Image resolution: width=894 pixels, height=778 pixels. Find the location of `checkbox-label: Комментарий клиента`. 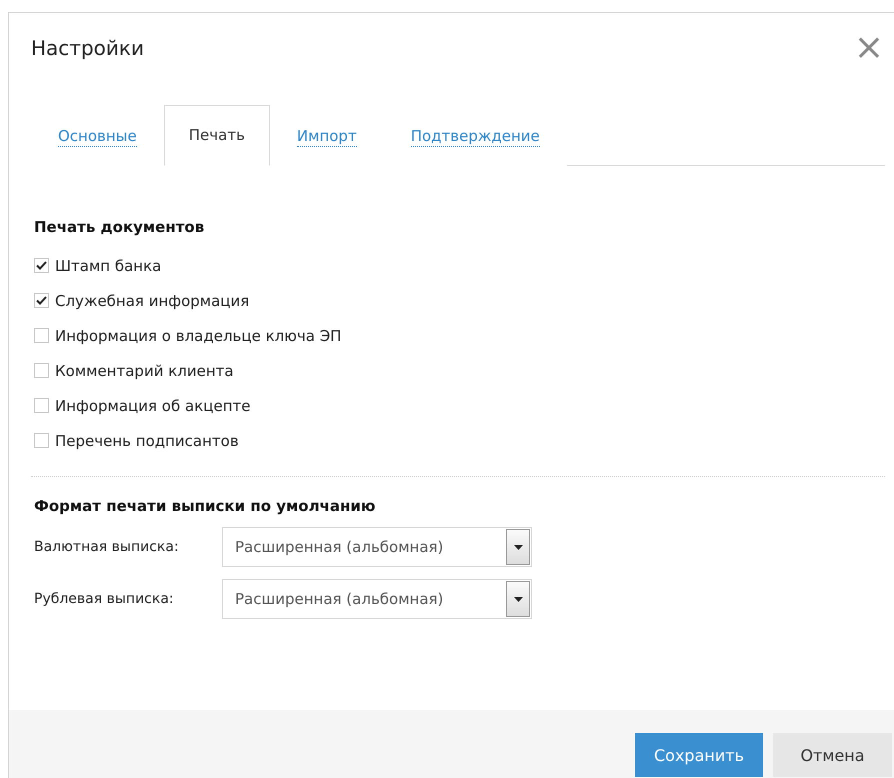

checkbox-label: Комментарий клиента is located at coordinates (144, 371).